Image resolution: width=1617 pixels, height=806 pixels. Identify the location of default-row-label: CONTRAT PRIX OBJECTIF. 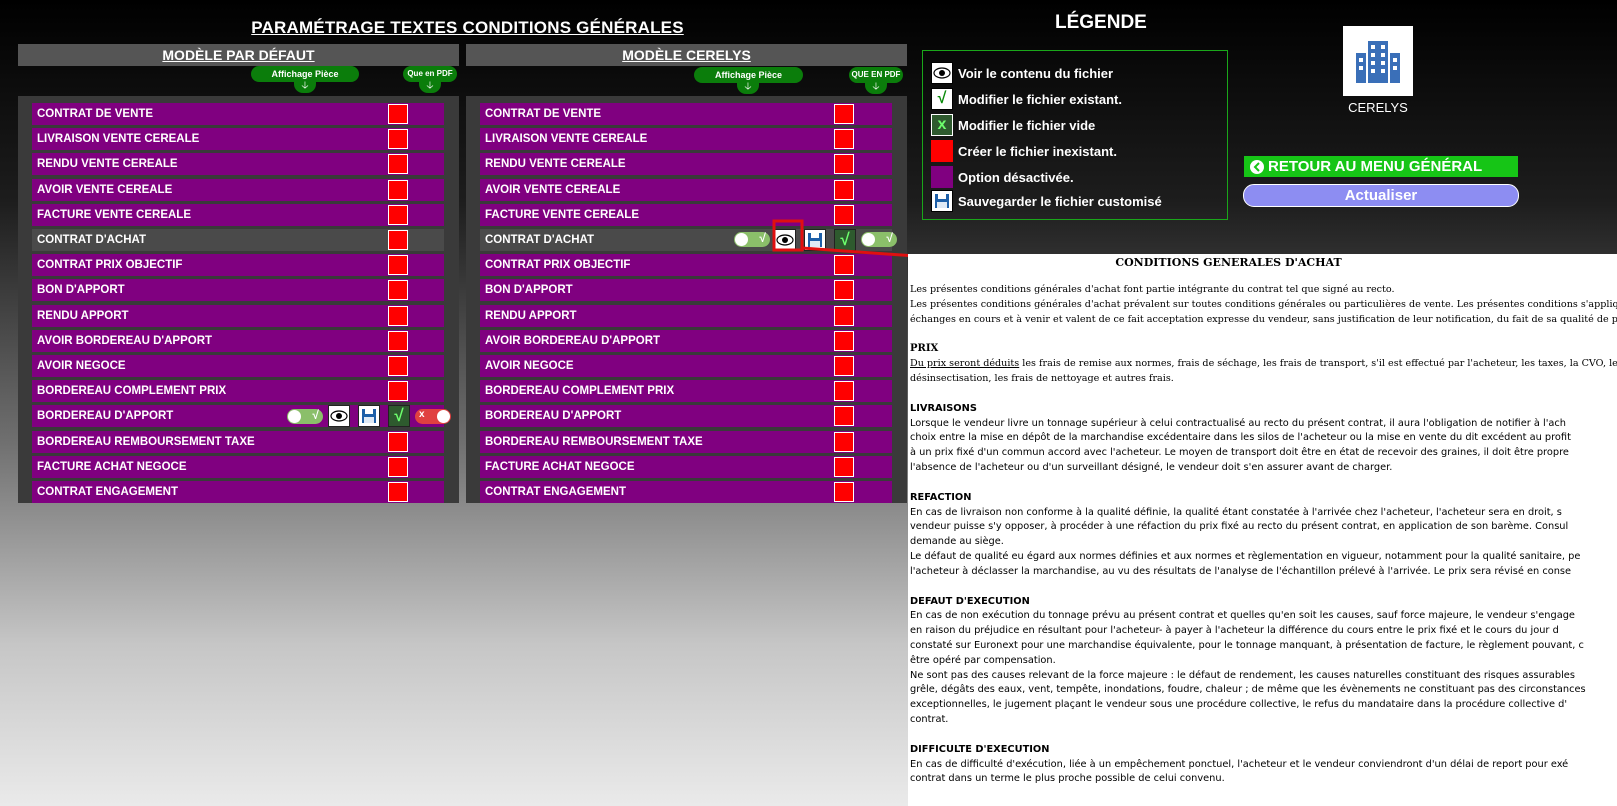
(110, 265).